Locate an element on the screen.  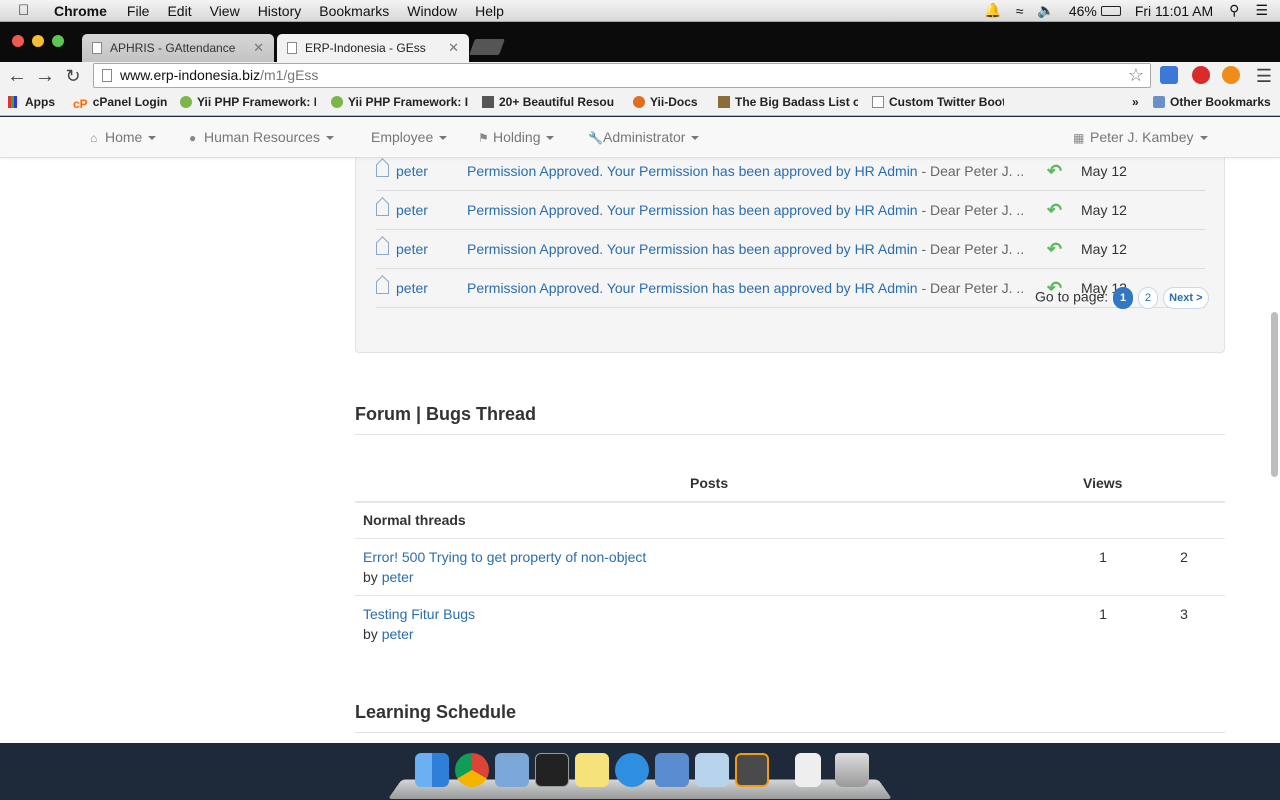
bookmark-custom-twitter: Custom Twitter Boot is located at coordinates (938, 102).